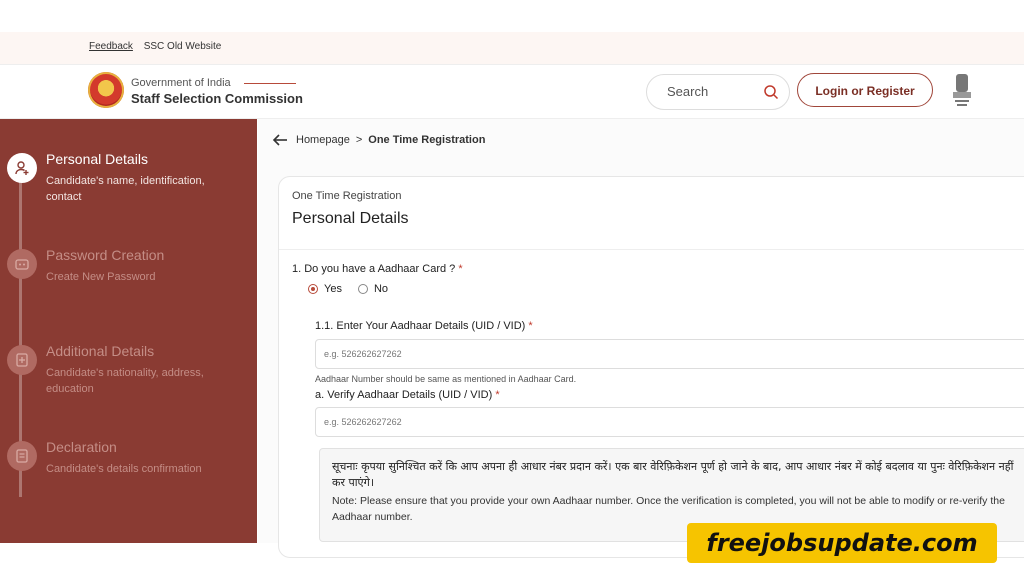  What do you see at coordinates (374, 269) in the screenshot?
I see `aadhaar-question-text: 1. Do you have a Aadhaar Card ?` at bounding box center [374, 269].